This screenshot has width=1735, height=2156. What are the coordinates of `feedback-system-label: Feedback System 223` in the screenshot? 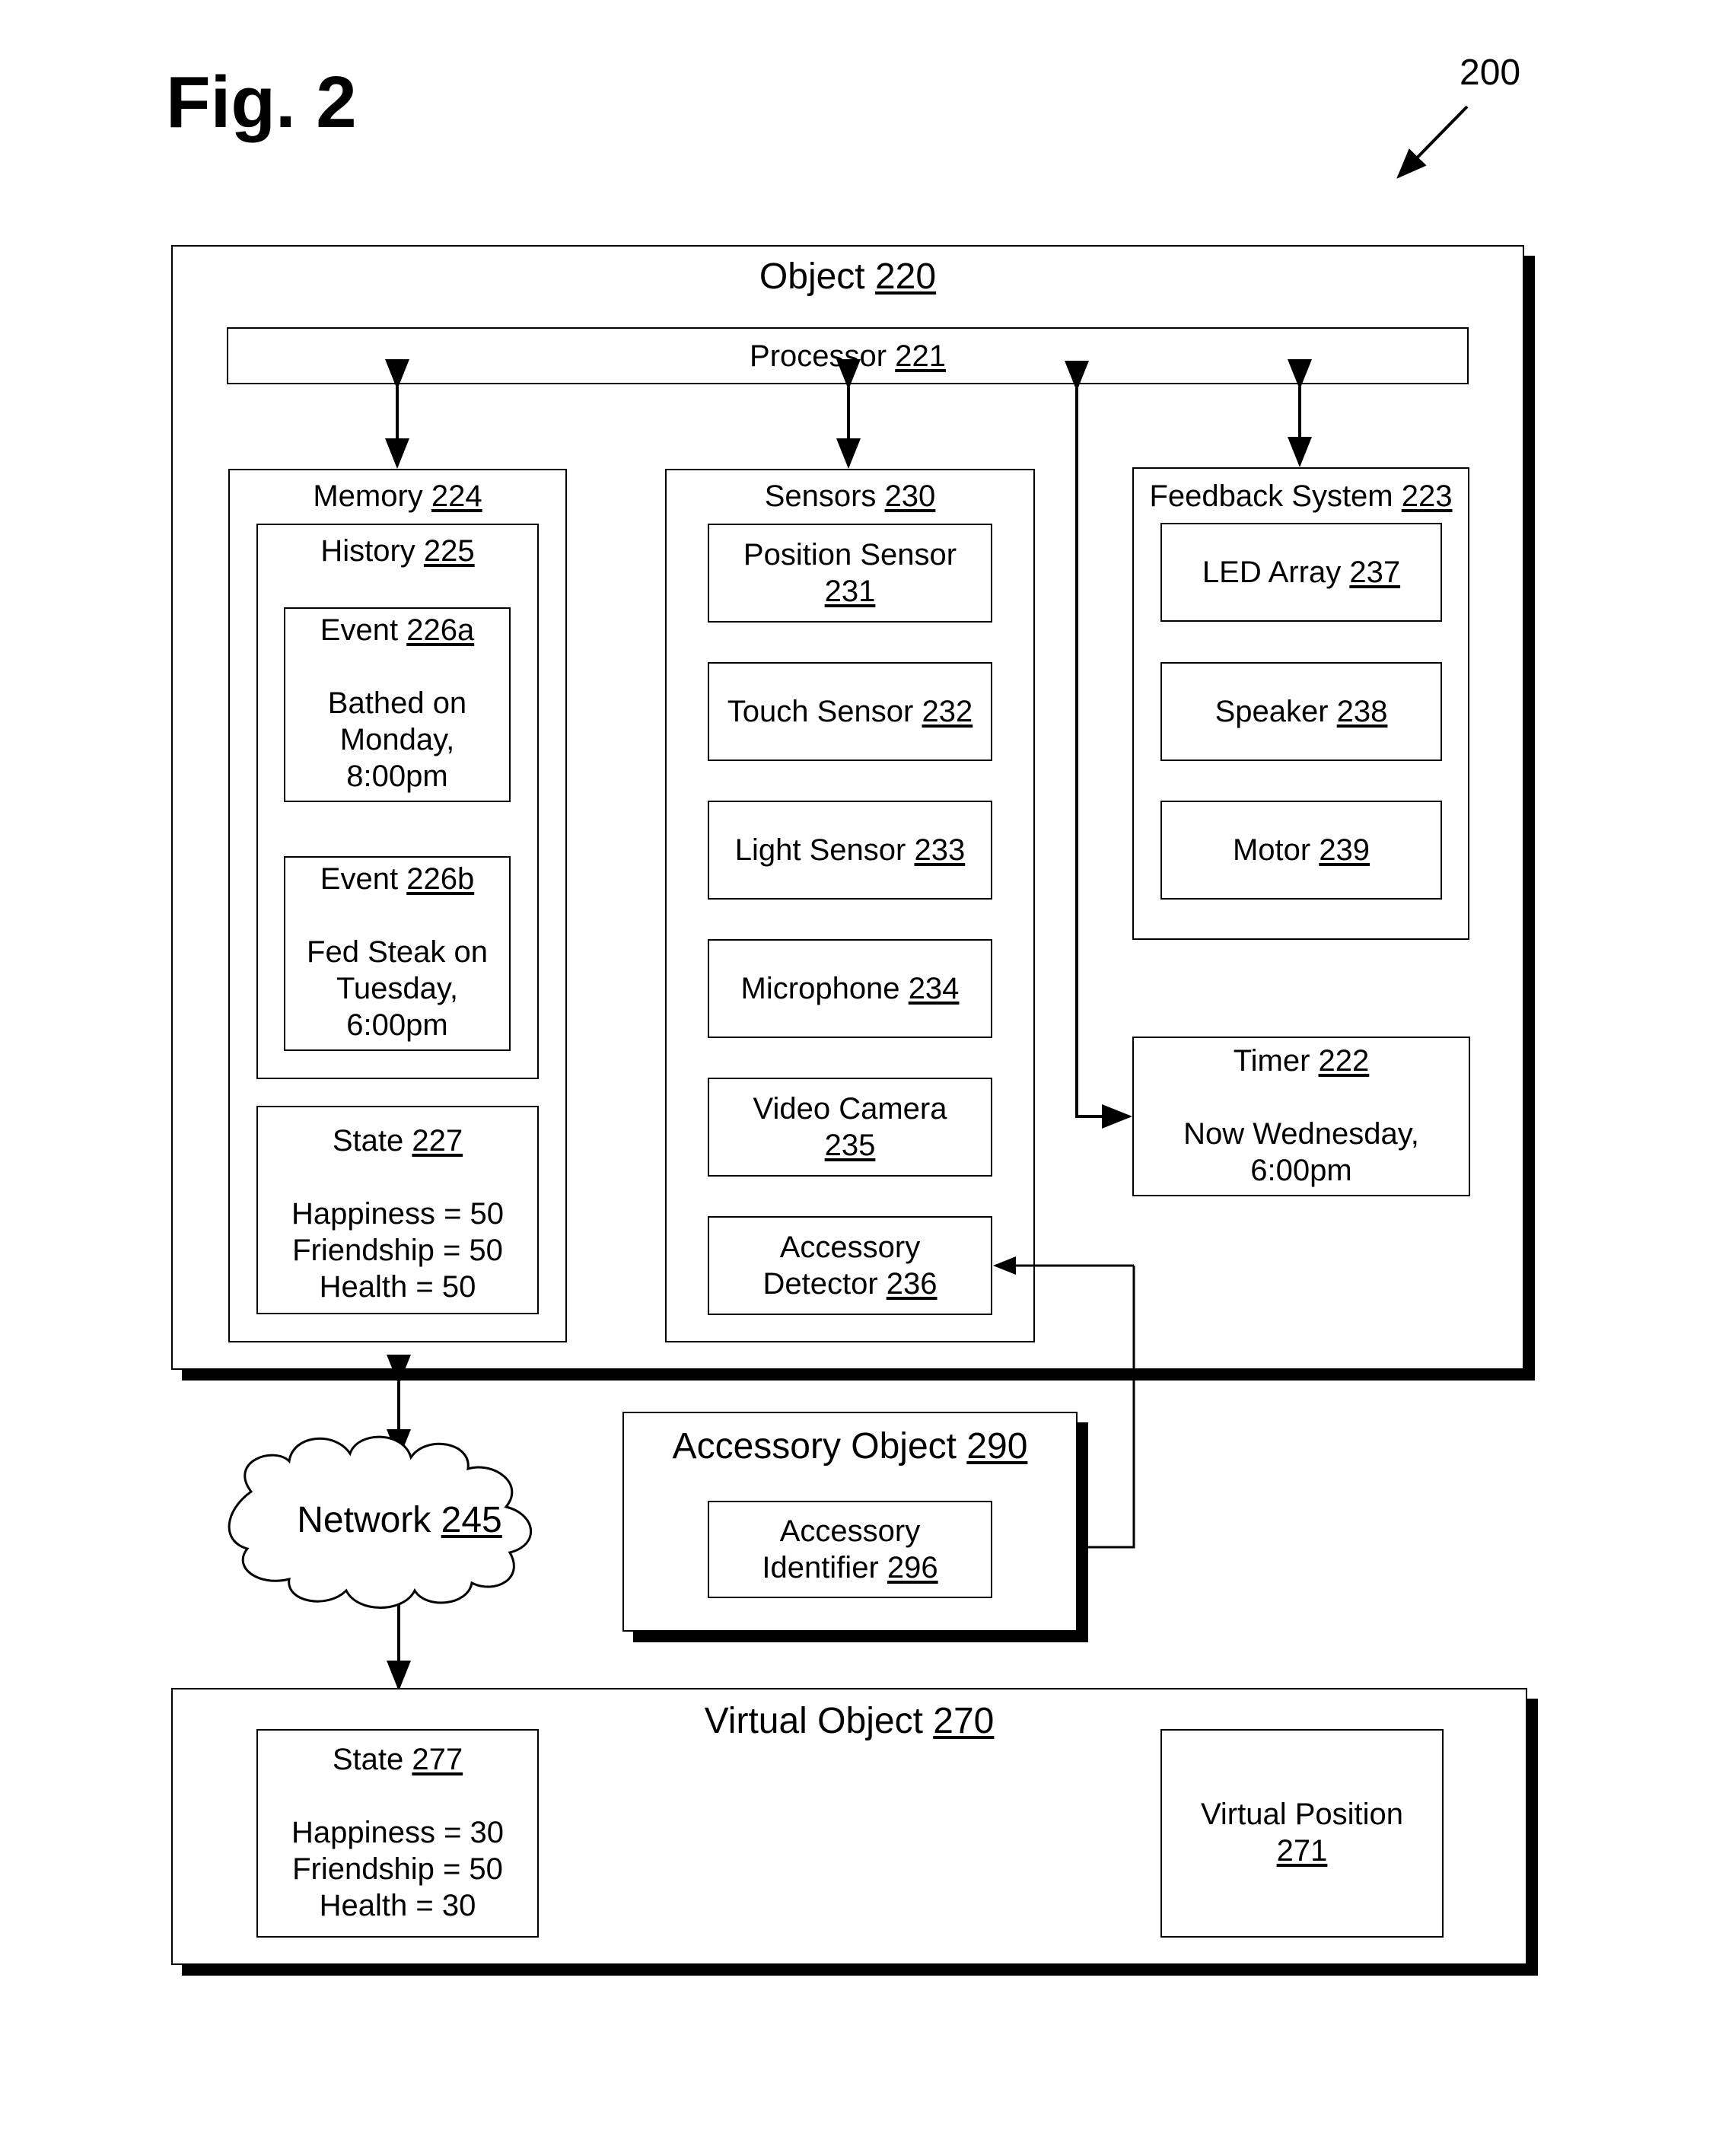 It's located at (1301, 496).